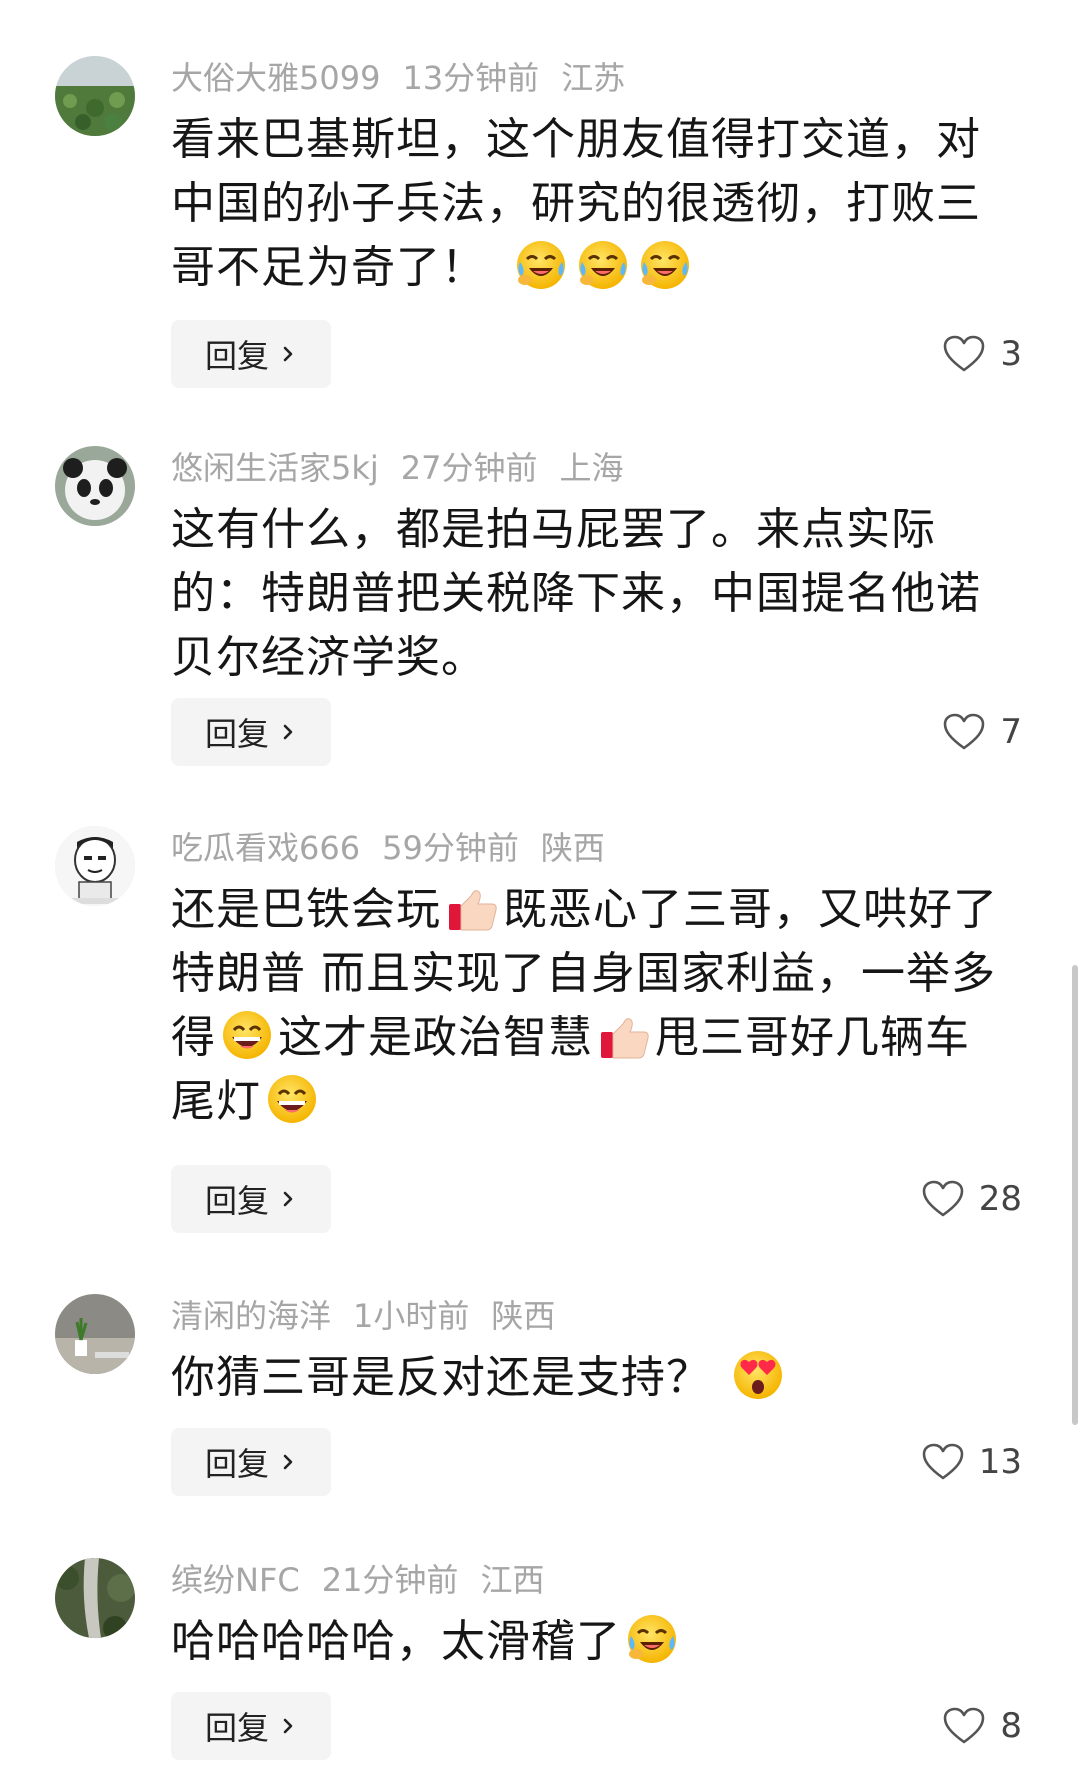 The height and width of the screenshot is (1792, 1080). I want to click on like-count: 8, so click(1011, 1726).